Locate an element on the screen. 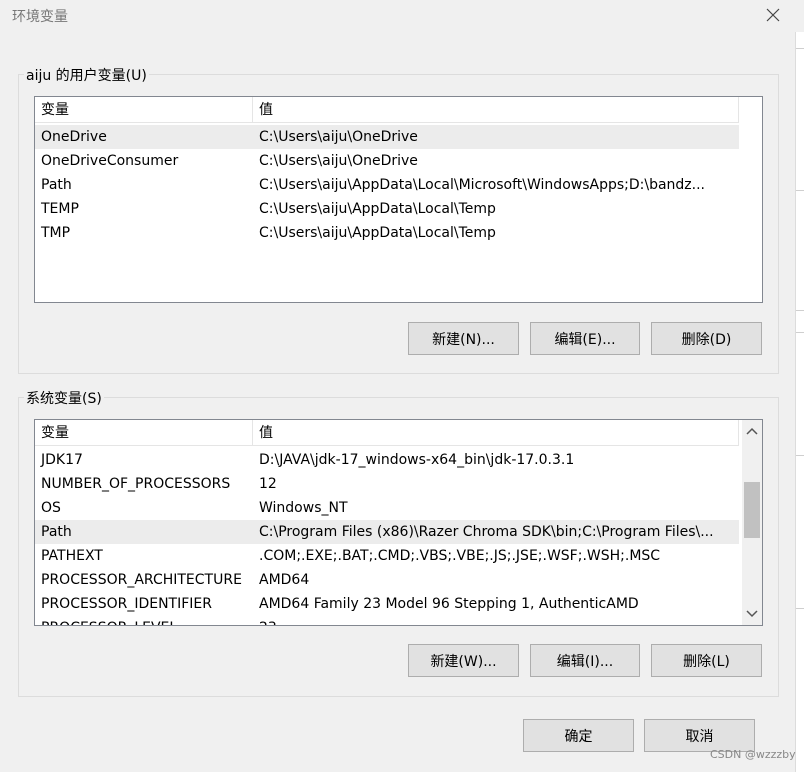 The width and height of the screenshot is (804, 772). title-bar: 环境变量 is located at coordinates (402, 16).